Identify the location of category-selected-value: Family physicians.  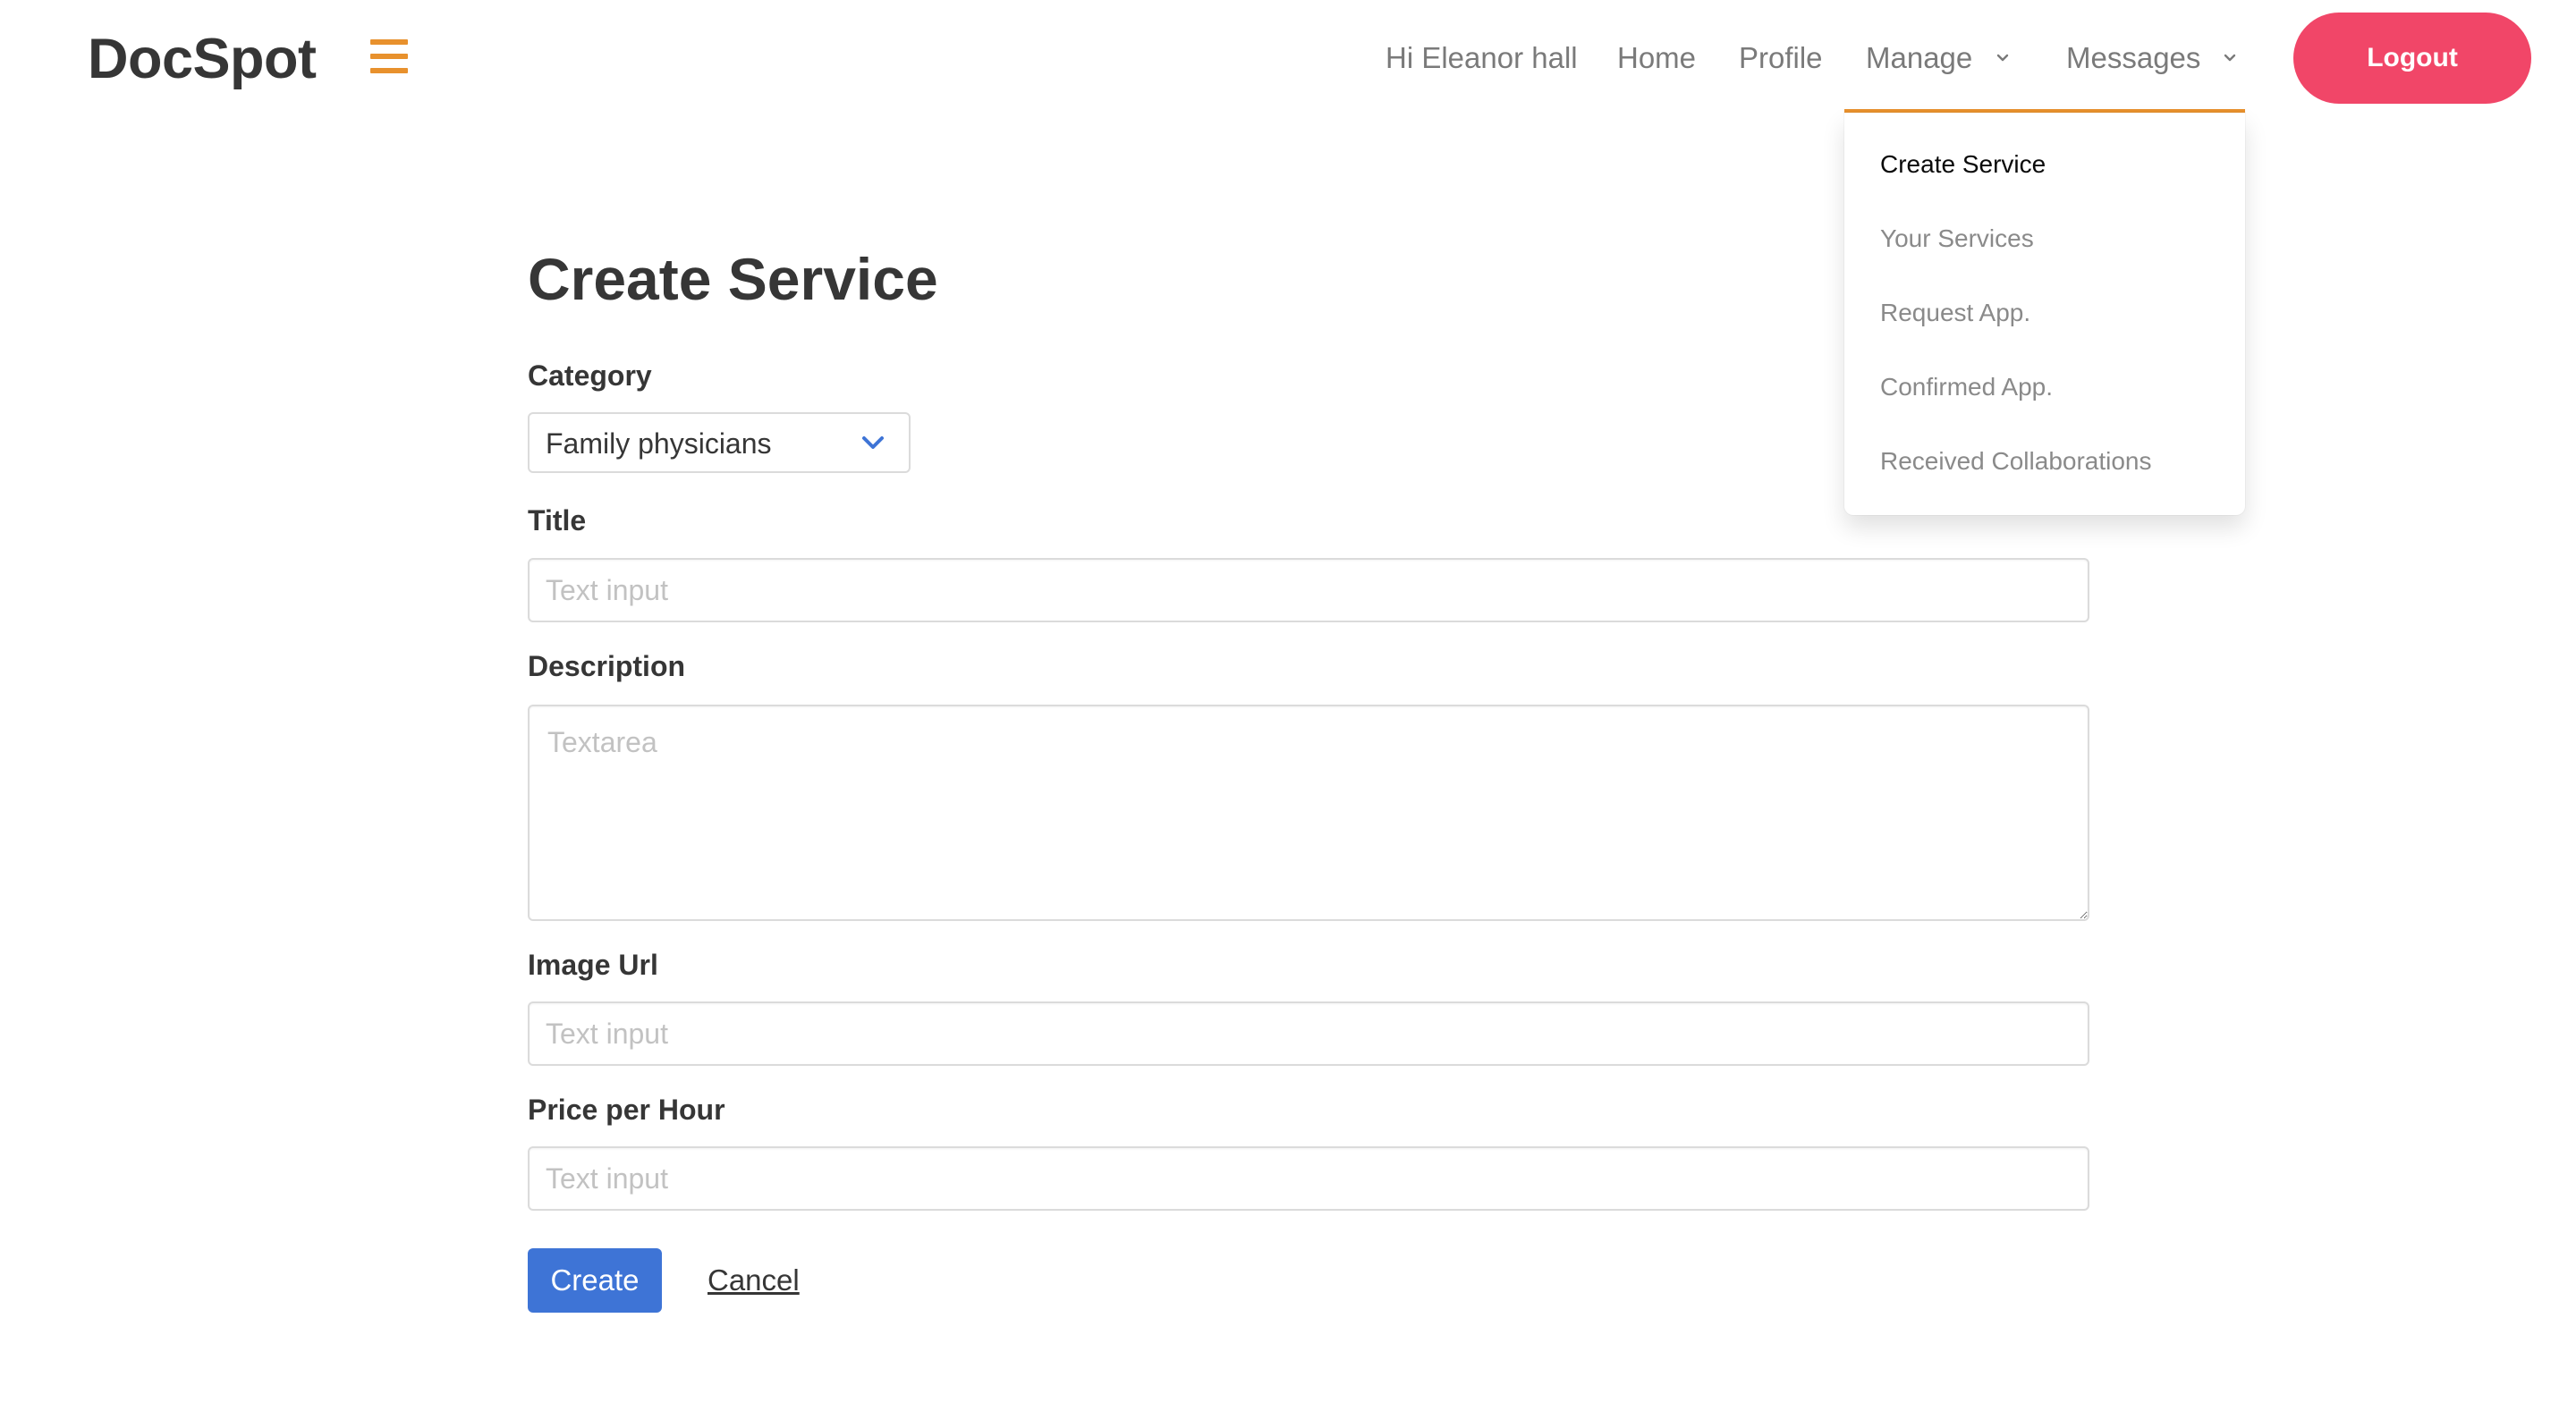
(659, 444).